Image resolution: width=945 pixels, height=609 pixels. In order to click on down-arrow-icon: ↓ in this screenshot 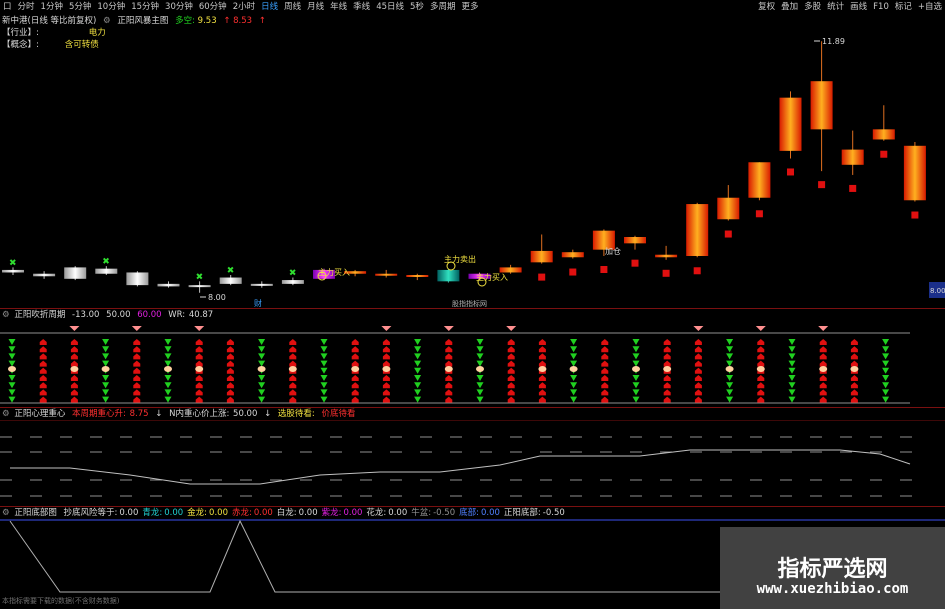, I will do `click(268, 414)`.